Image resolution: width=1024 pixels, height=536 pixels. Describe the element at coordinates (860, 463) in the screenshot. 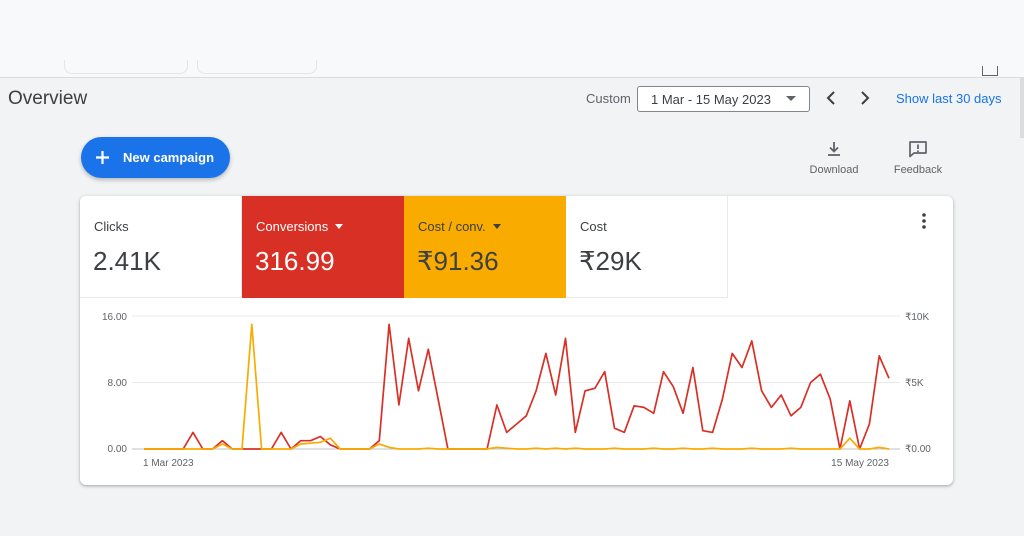

I see `x-axis-end-label: 15 May 2023` at that location.